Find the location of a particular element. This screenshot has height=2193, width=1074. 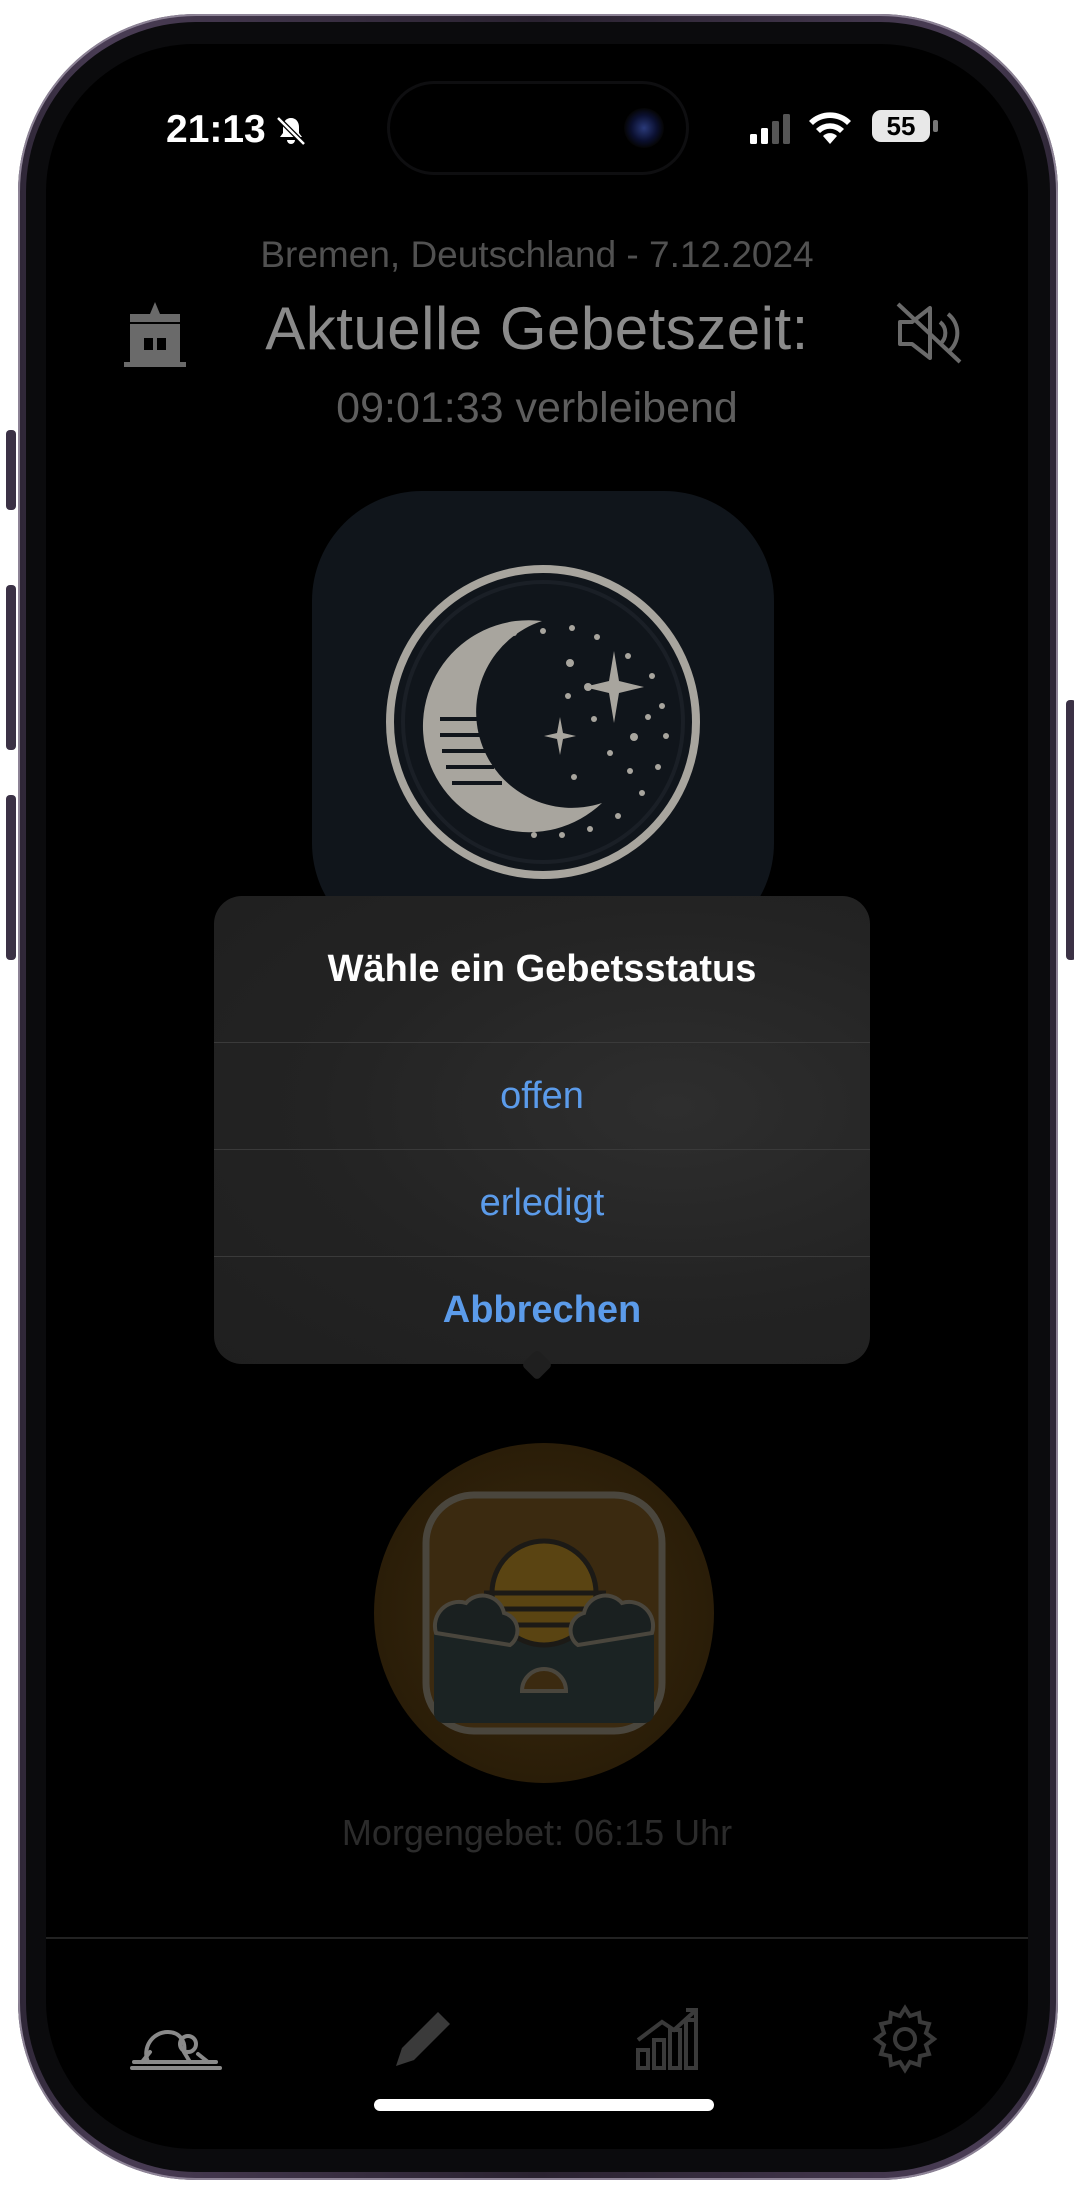

prayer-image-tile is located at coordinates (543, 722).